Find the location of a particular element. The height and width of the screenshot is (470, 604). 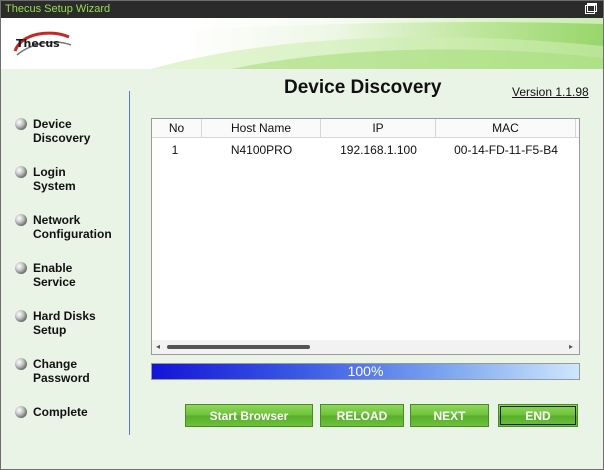

logo-text: Thecus is located at coordinates (38, 43).